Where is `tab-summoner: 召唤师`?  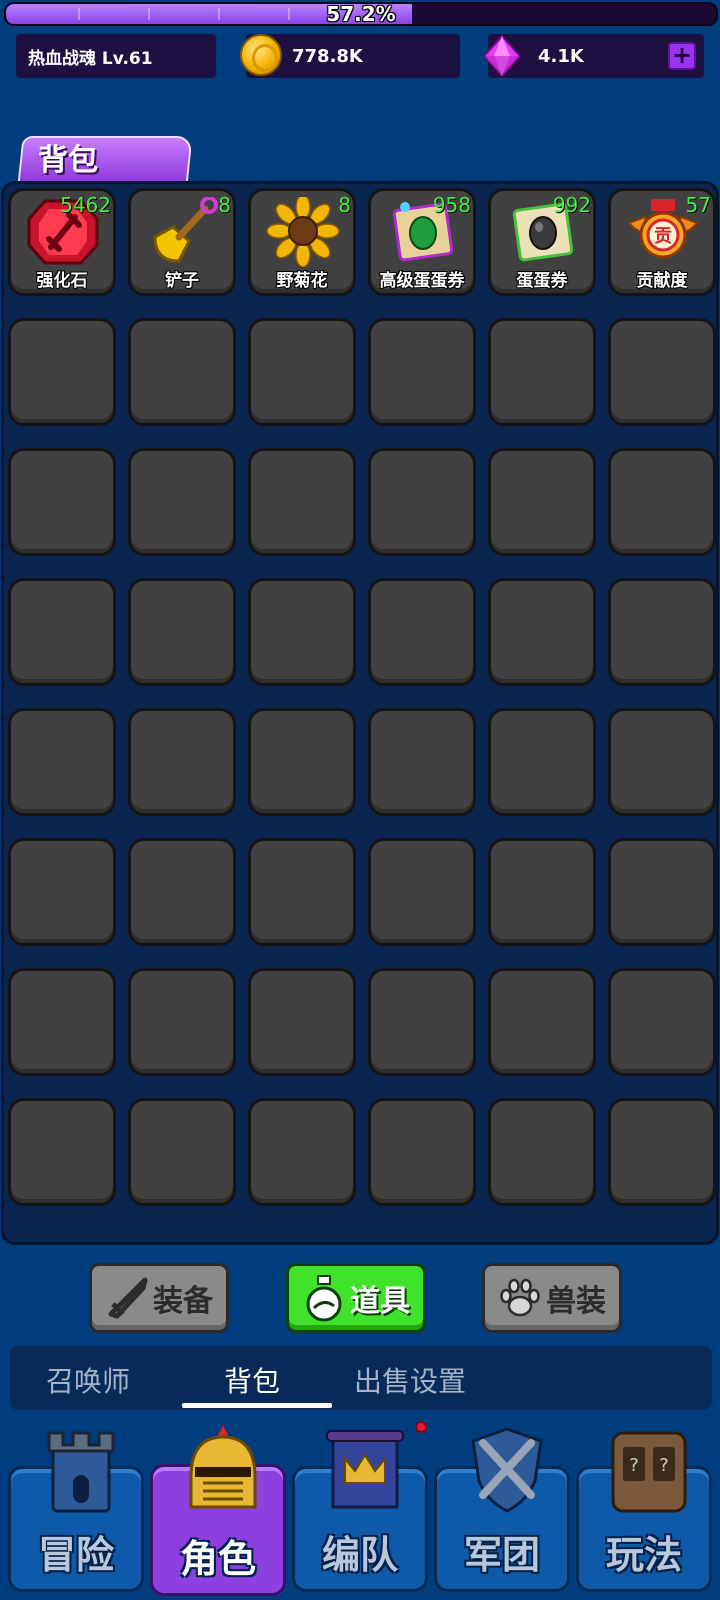
tab-summoner: 召唤师 is located at coordinates (88, 1380).